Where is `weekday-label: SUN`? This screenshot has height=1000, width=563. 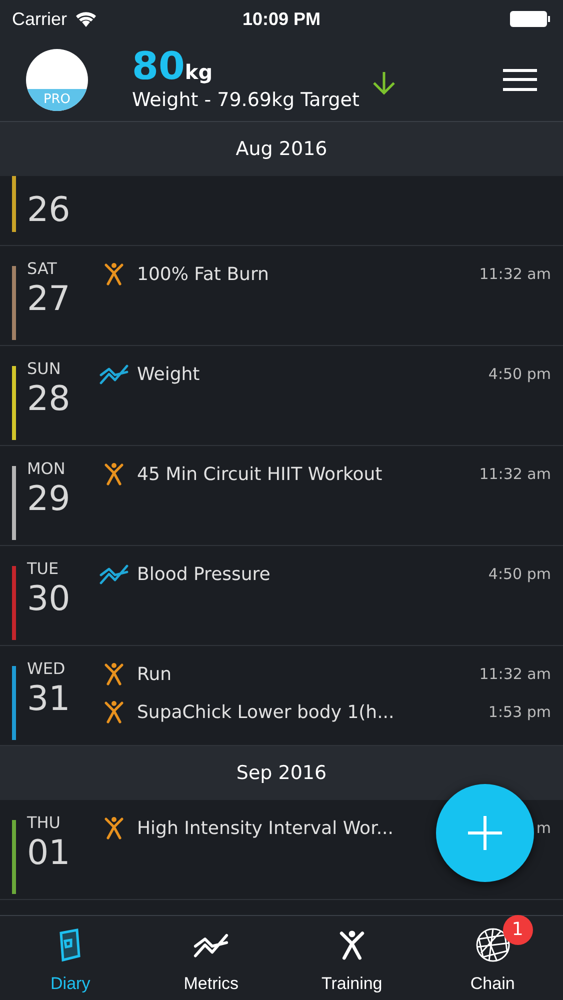 weekday-label: SUN is located at coordinates (44, 369).